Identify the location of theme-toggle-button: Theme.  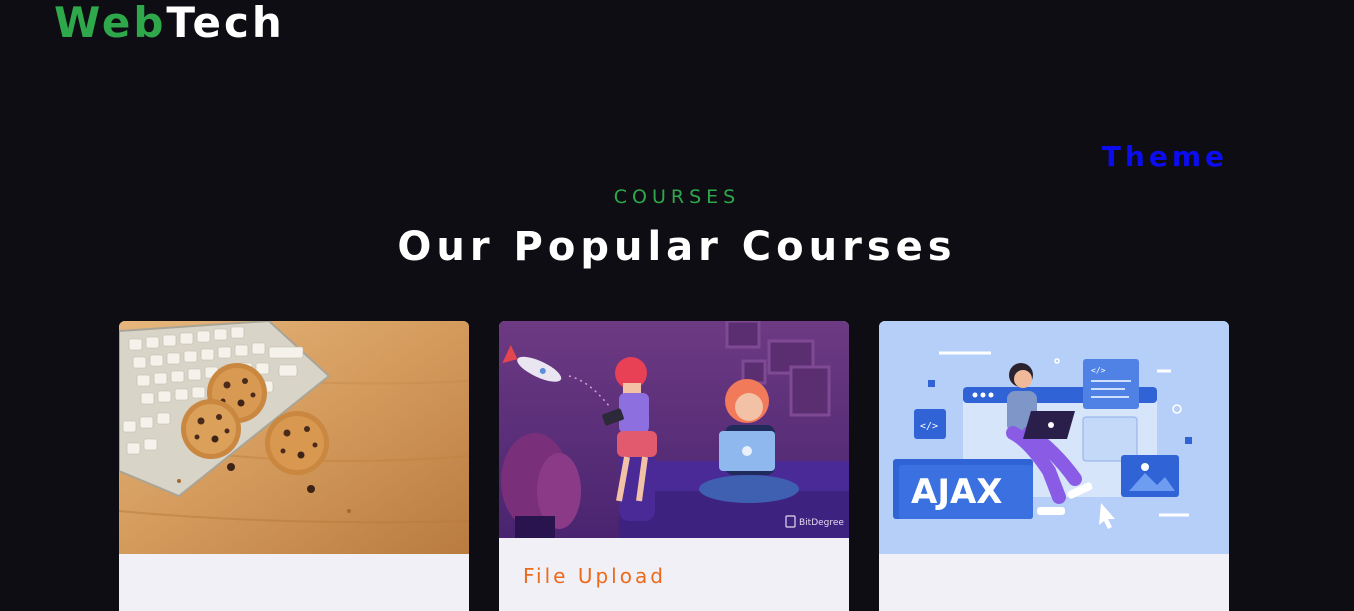
(1165, 156).